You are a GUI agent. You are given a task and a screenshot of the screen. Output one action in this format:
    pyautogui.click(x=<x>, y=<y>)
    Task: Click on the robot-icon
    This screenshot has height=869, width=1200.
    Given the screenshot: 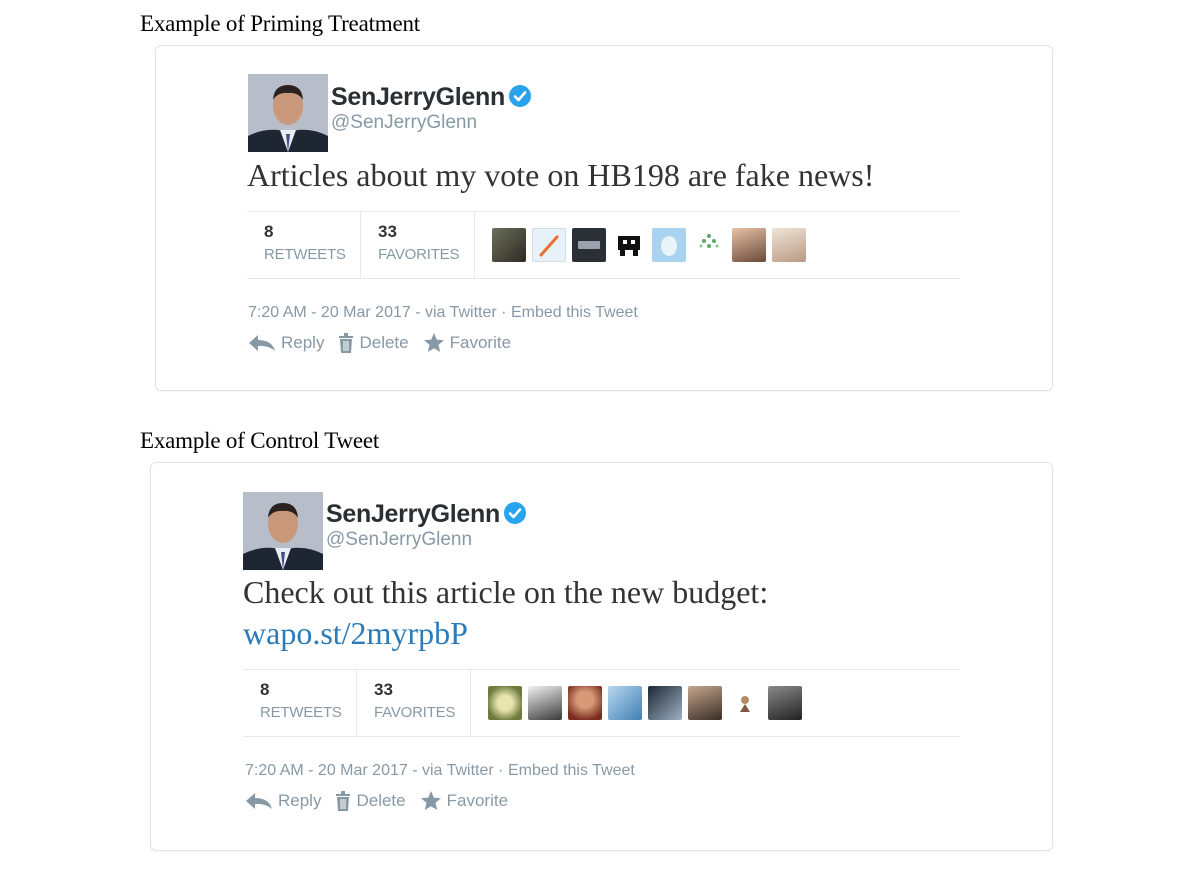 What is the action you would take?
    pyautogui.click(x=629, y=246)
    